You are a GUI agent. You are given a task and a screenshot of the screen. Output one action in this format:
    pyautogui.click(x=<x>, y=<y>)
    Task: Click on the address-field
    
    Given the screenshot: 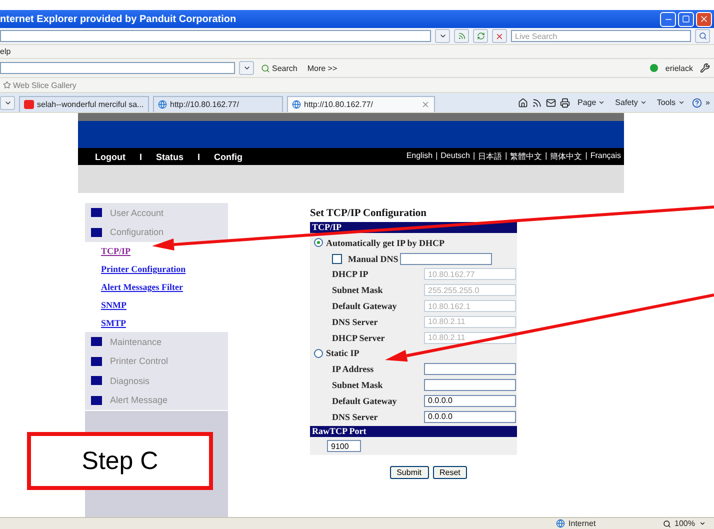 What is the action you would take?
    pyautogui.click(x=215, y=36)
    